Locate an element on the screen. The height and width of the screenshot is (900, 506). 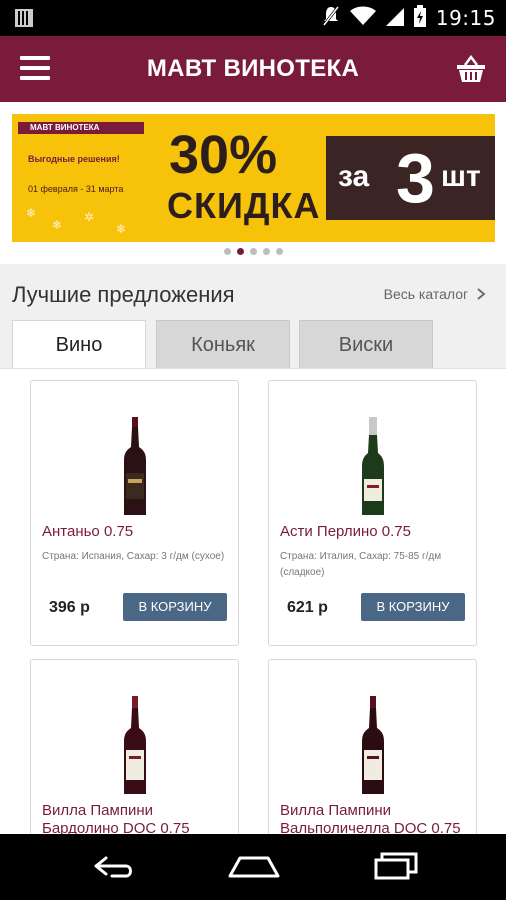
carousel-dots is located at coordinates (253, 251).